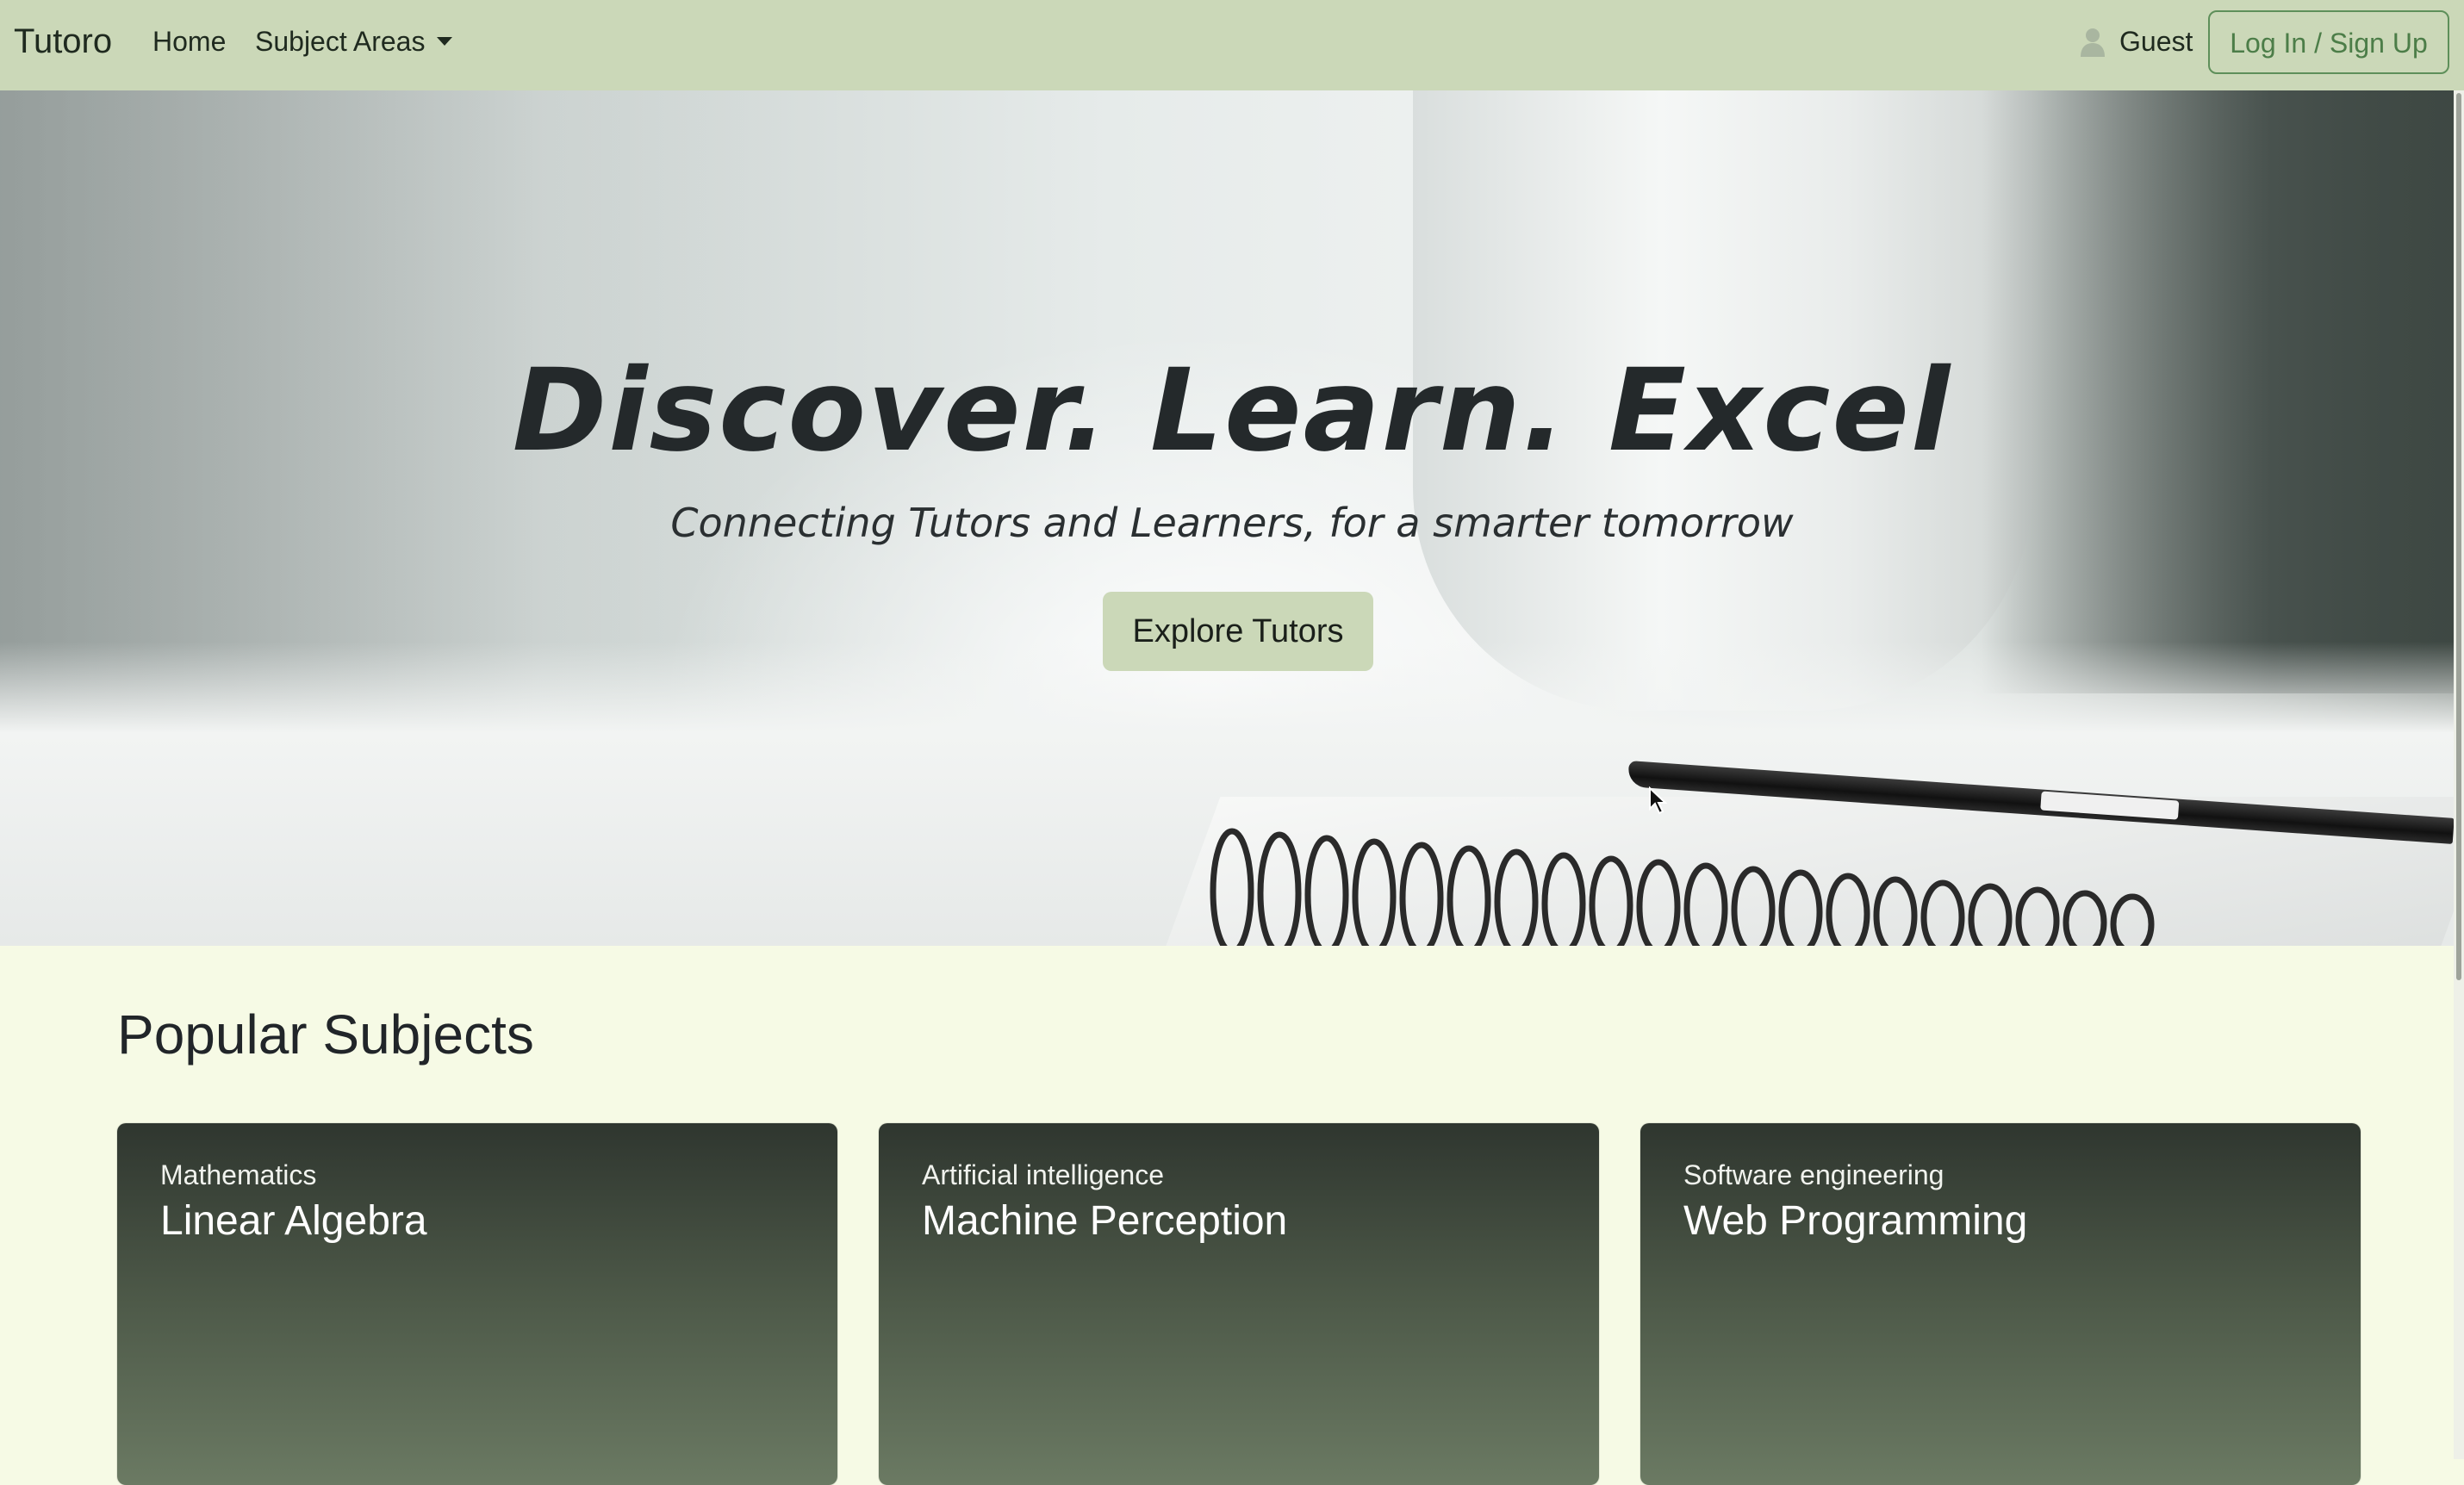  Describe the element at coordinates (341, 41) in the screenshot. I see `nav-subject-areas-label: Subject Areas` at that location.